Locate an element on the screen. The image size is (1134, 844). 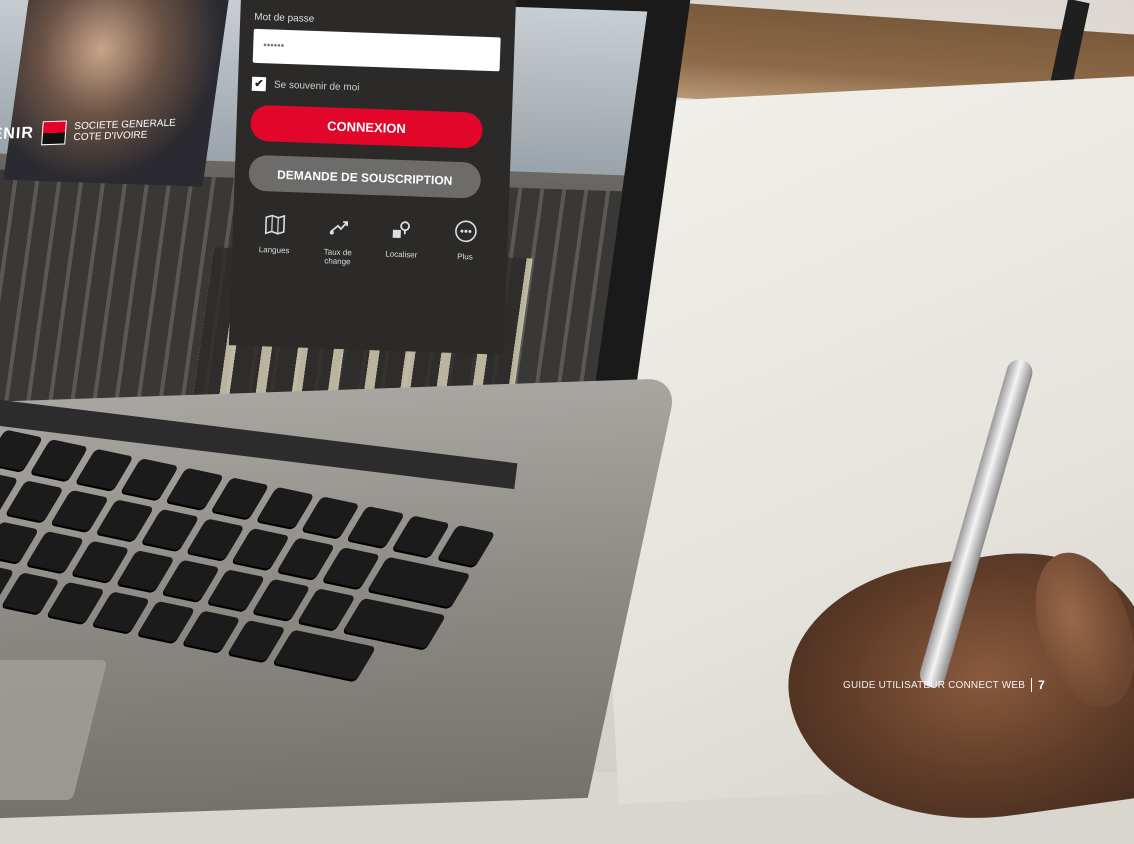
tool-langues: Langues is located at coordinates (275, 238).